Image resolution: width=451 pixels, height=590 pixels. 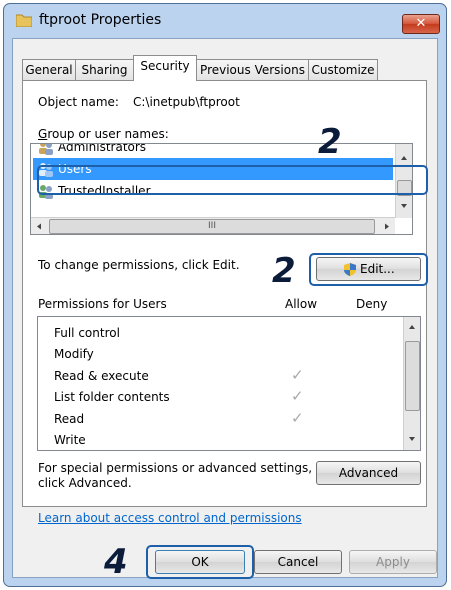 What do you see at coordinates (225, 21) in the screenshot?
I see `title-bar: ftproot Properties ✕` at bounding box center [225, 21].